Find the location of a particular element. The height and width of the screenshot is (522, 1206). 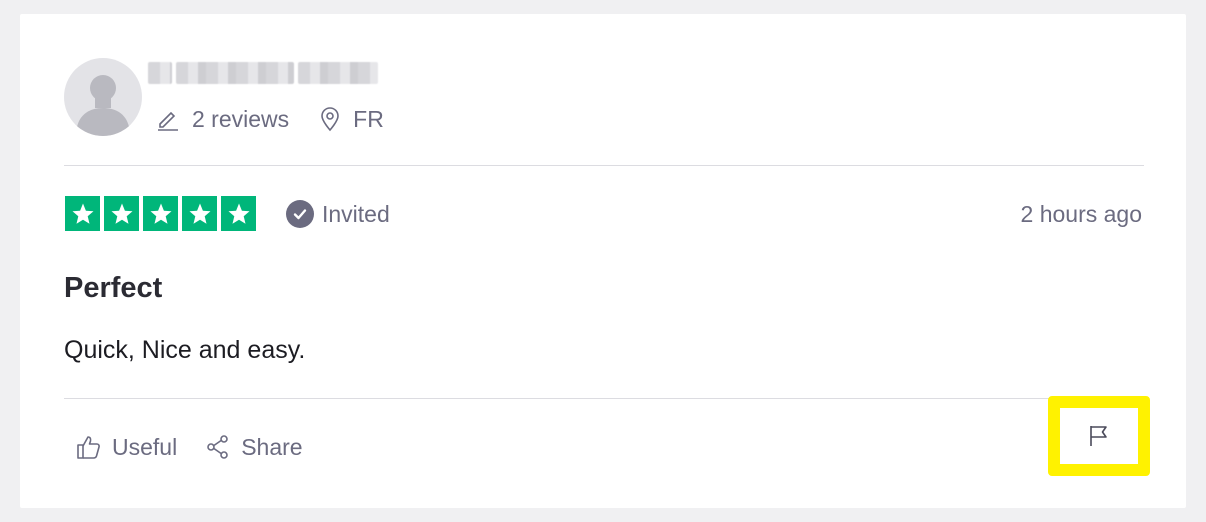

share-button: Share is located at coordinates (254, 447).